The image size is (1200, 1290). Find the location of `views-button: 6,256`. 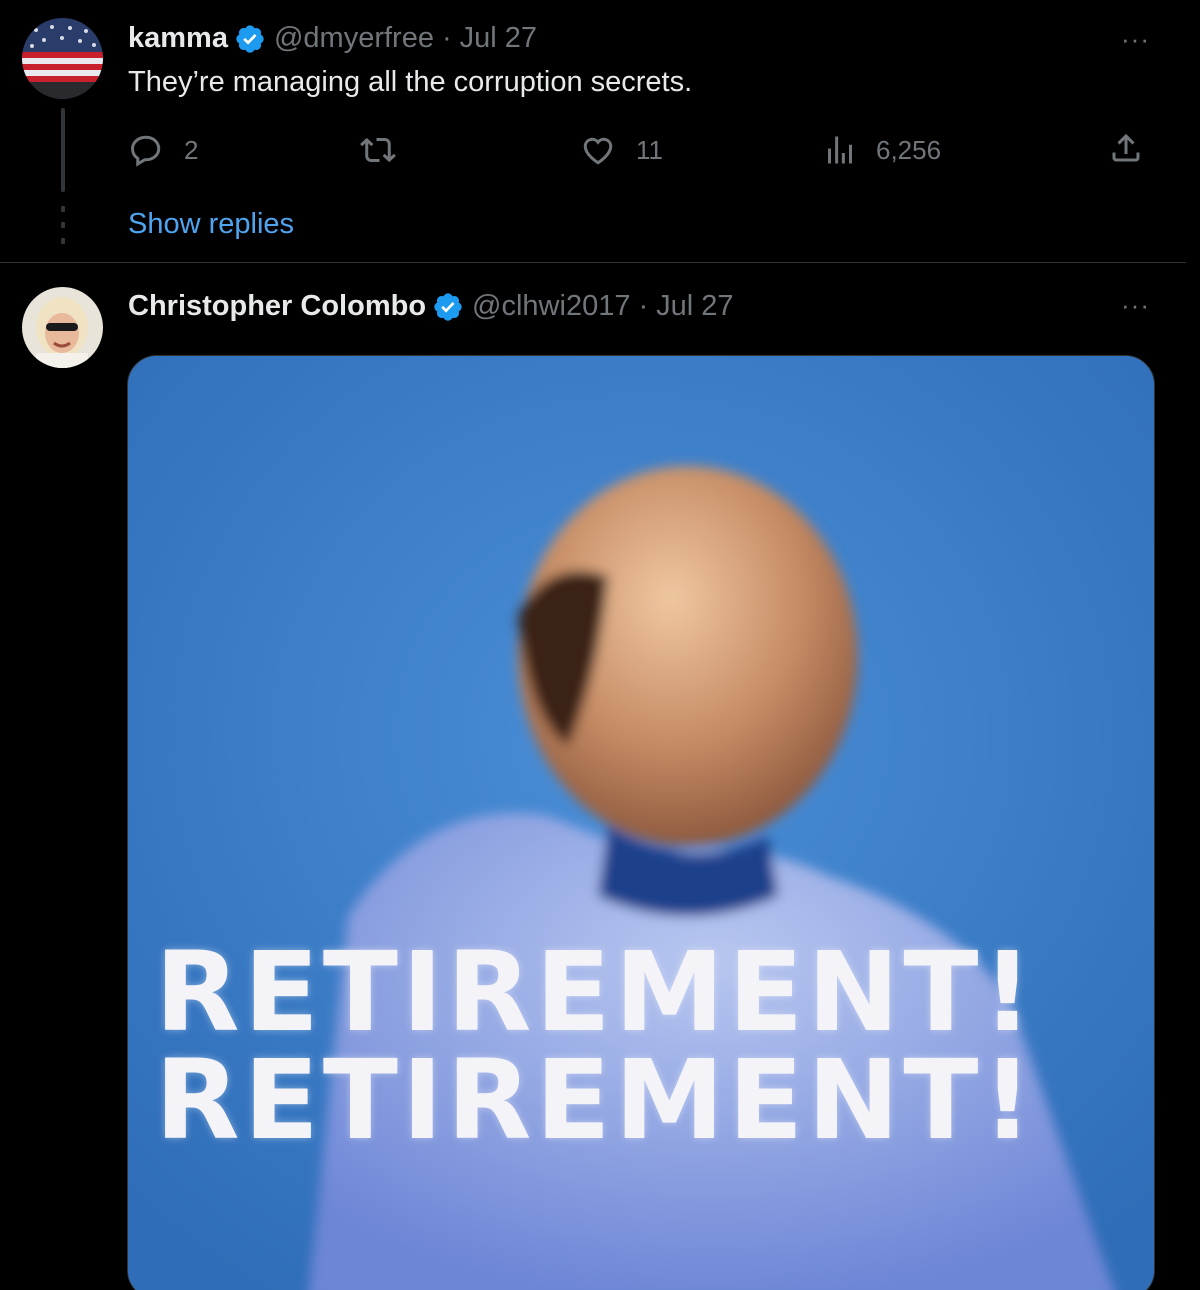

views-button: 6,256 is located at coordinates (881, 150).